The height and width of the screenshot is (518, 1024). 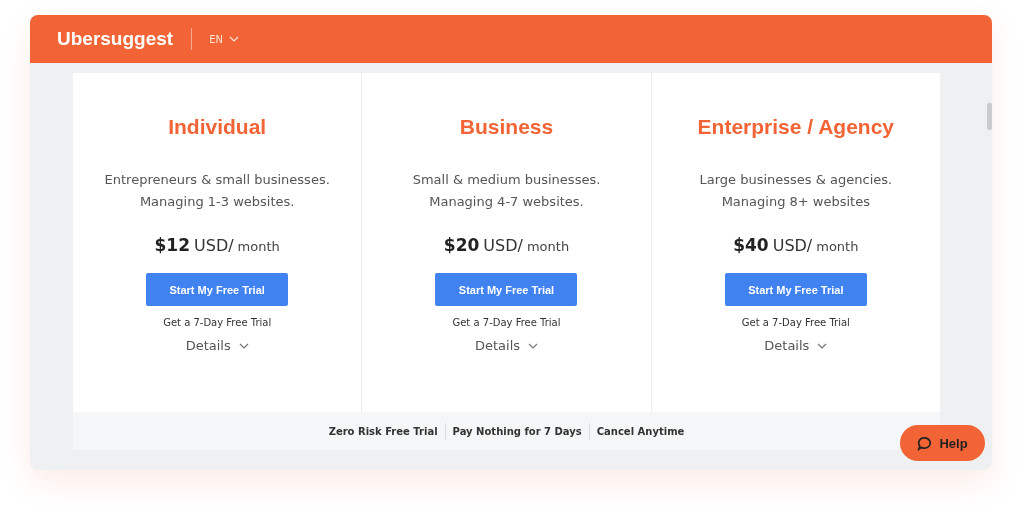 What do you see at coordinates (461, 245) in the screenshot?
I see `price: $20` at bounding box center [461, 245].